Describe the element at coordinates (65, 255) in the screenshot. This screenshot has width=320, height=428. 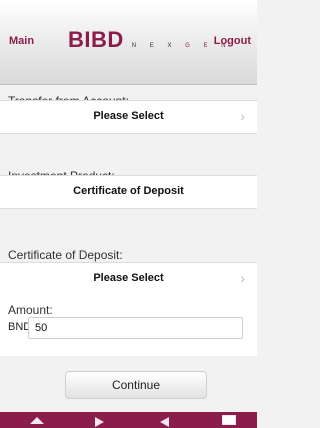
I see `certificate-of-deposit-label: Certificate of Deposit:` at that location.